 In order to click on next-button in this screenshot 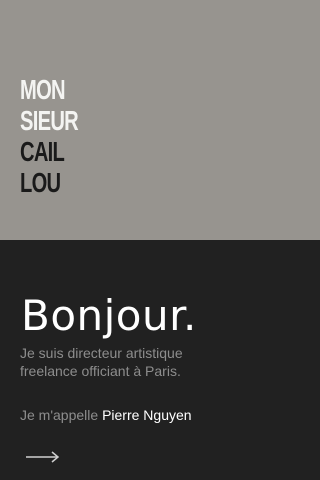, I will do `click(43, 457)`.